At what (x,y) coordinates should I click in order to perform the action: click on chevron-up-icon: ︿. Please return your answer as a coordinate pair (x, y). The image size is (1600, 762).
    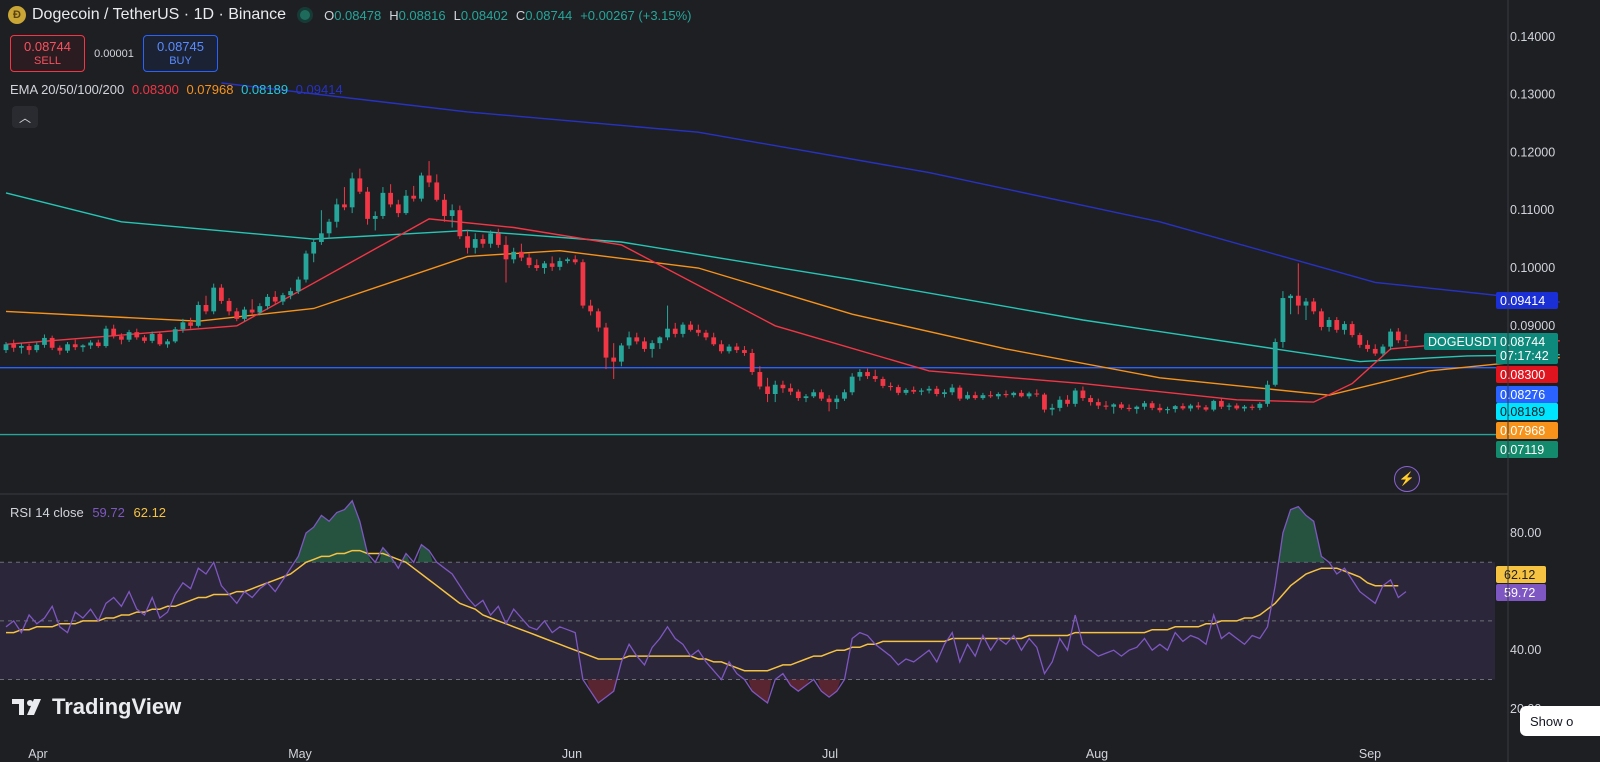
    Looking at the image, I should click on (24, 117).